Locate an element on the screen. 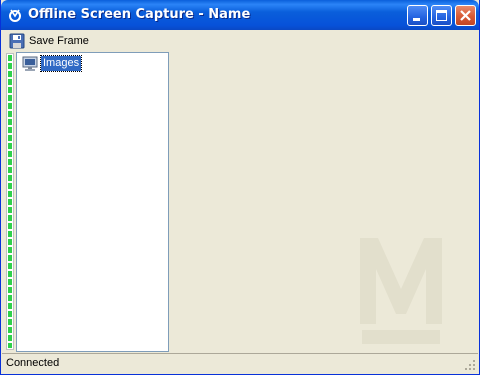  maximize-icon is located at coordinates (441, 15).